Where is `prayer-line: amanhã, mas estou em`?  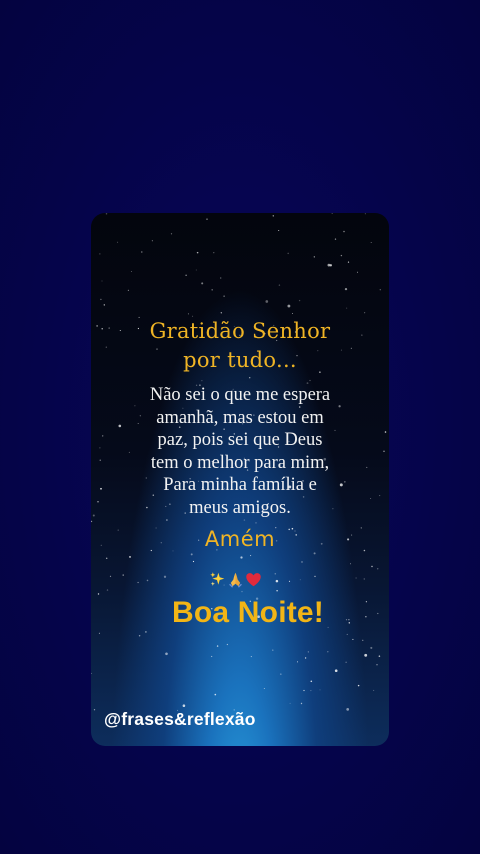
prayer-line: amanhã, mas estou em is located at coordinates (240, 417).